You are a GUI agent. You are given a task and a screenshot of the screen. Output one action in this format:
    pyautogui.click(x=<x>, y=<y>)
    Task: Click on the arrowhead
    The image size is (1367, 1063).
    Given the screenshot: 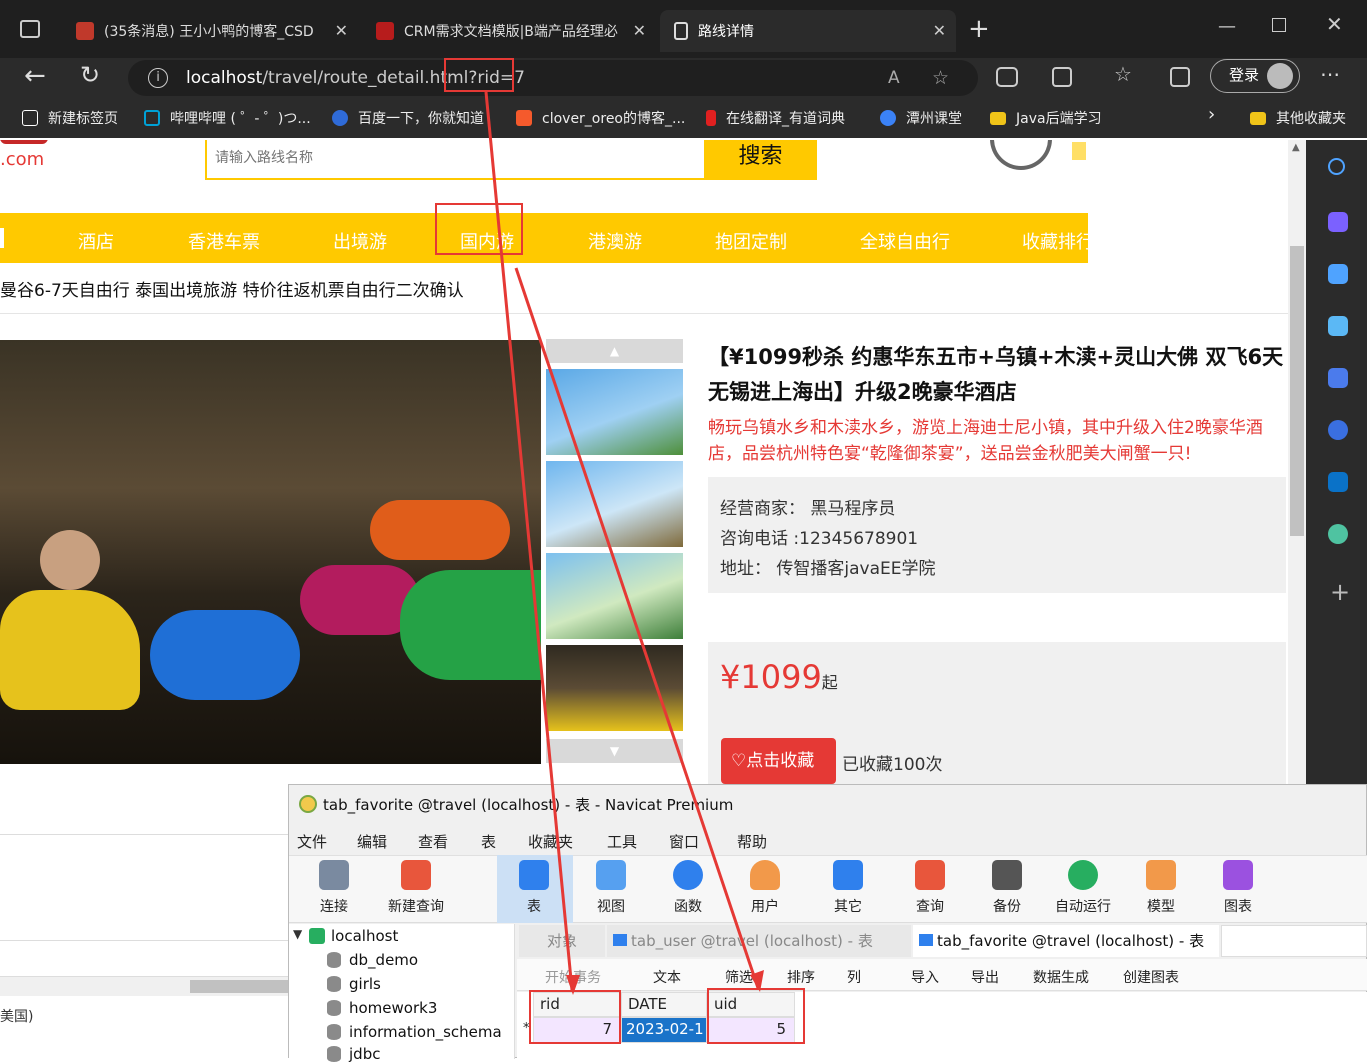 What is the action you would take?
    pyautogui.click(x=573, y=985)
    